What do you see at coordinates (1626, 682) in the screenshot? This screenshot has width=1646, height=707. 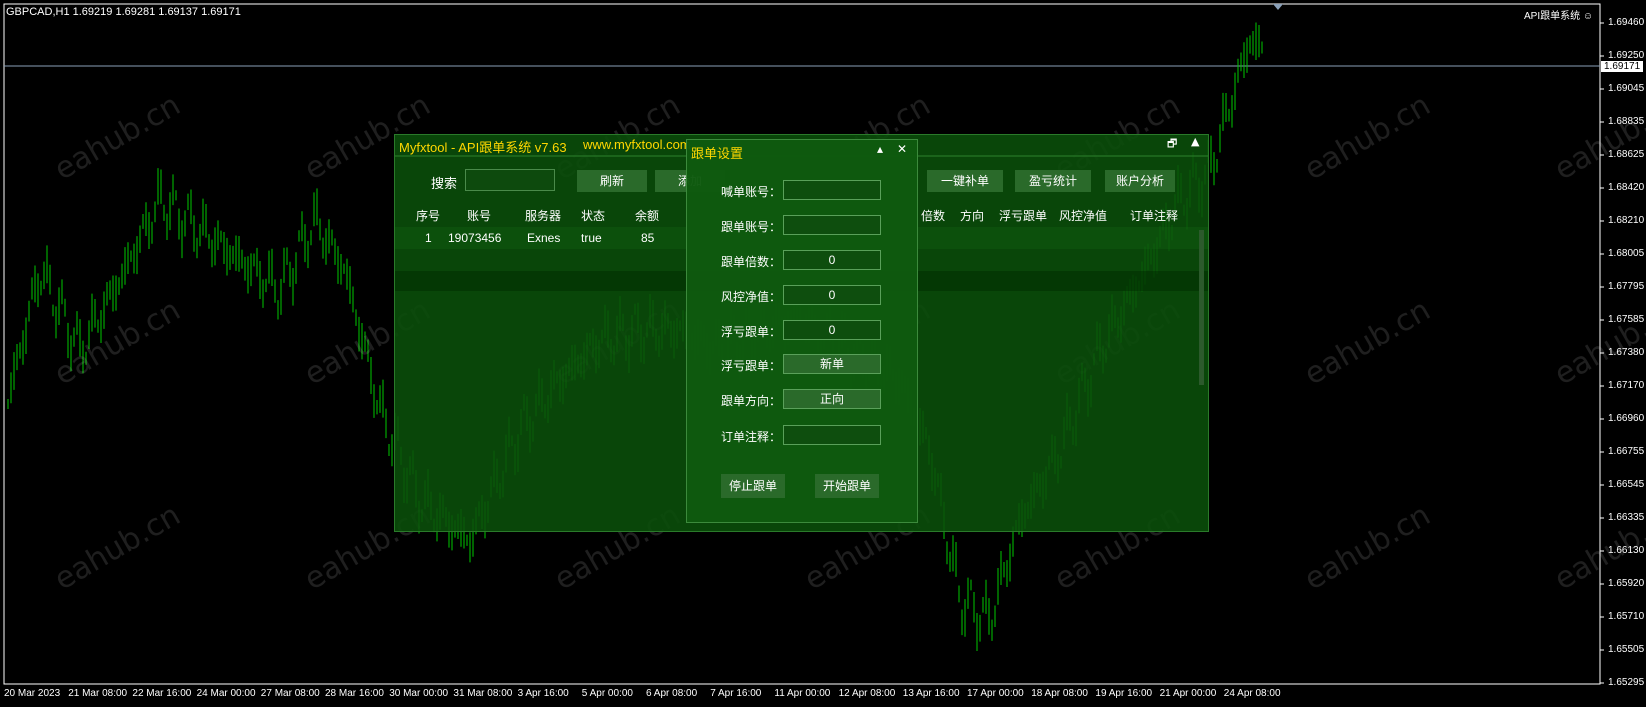 I see `price-axis-label: 1.65295` at bounding box center [1626, 682].